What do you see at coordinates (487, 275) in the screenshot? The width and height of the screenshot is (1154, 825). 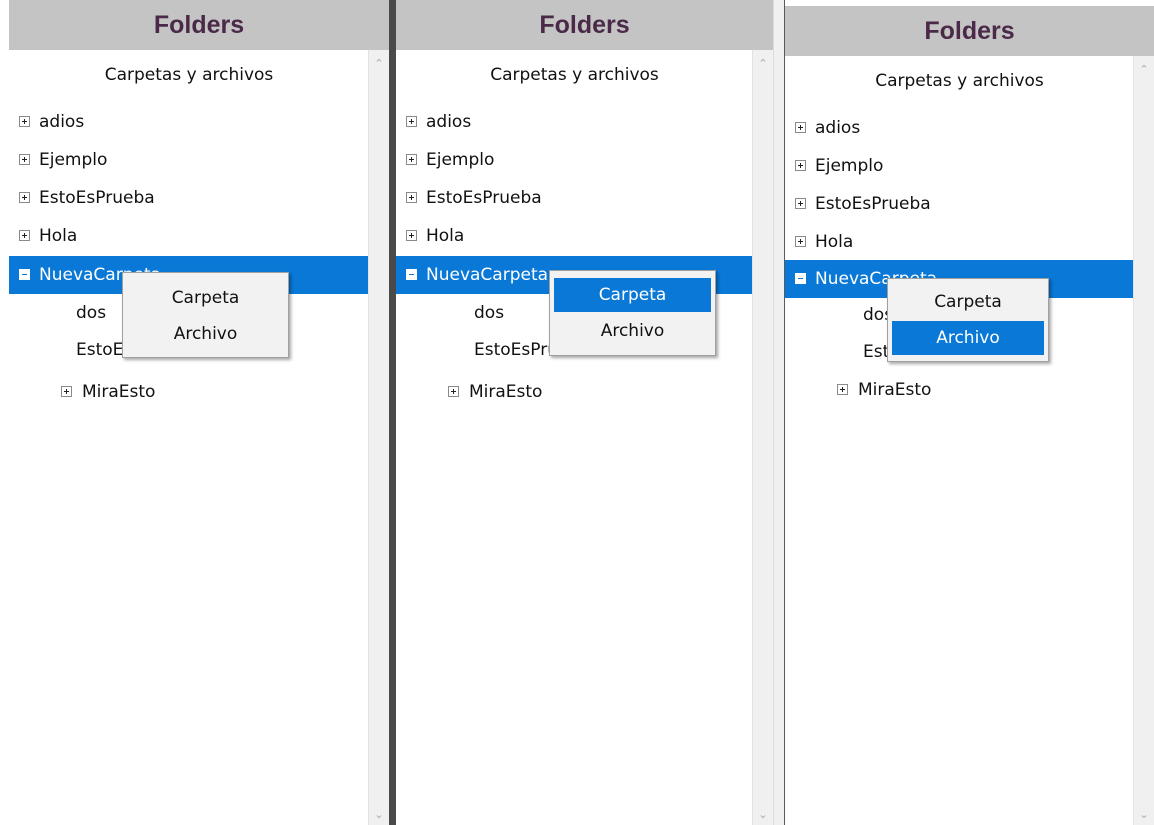 I see `tree-node-label: NuevaCarpeta` at bounding box center [487, 275].